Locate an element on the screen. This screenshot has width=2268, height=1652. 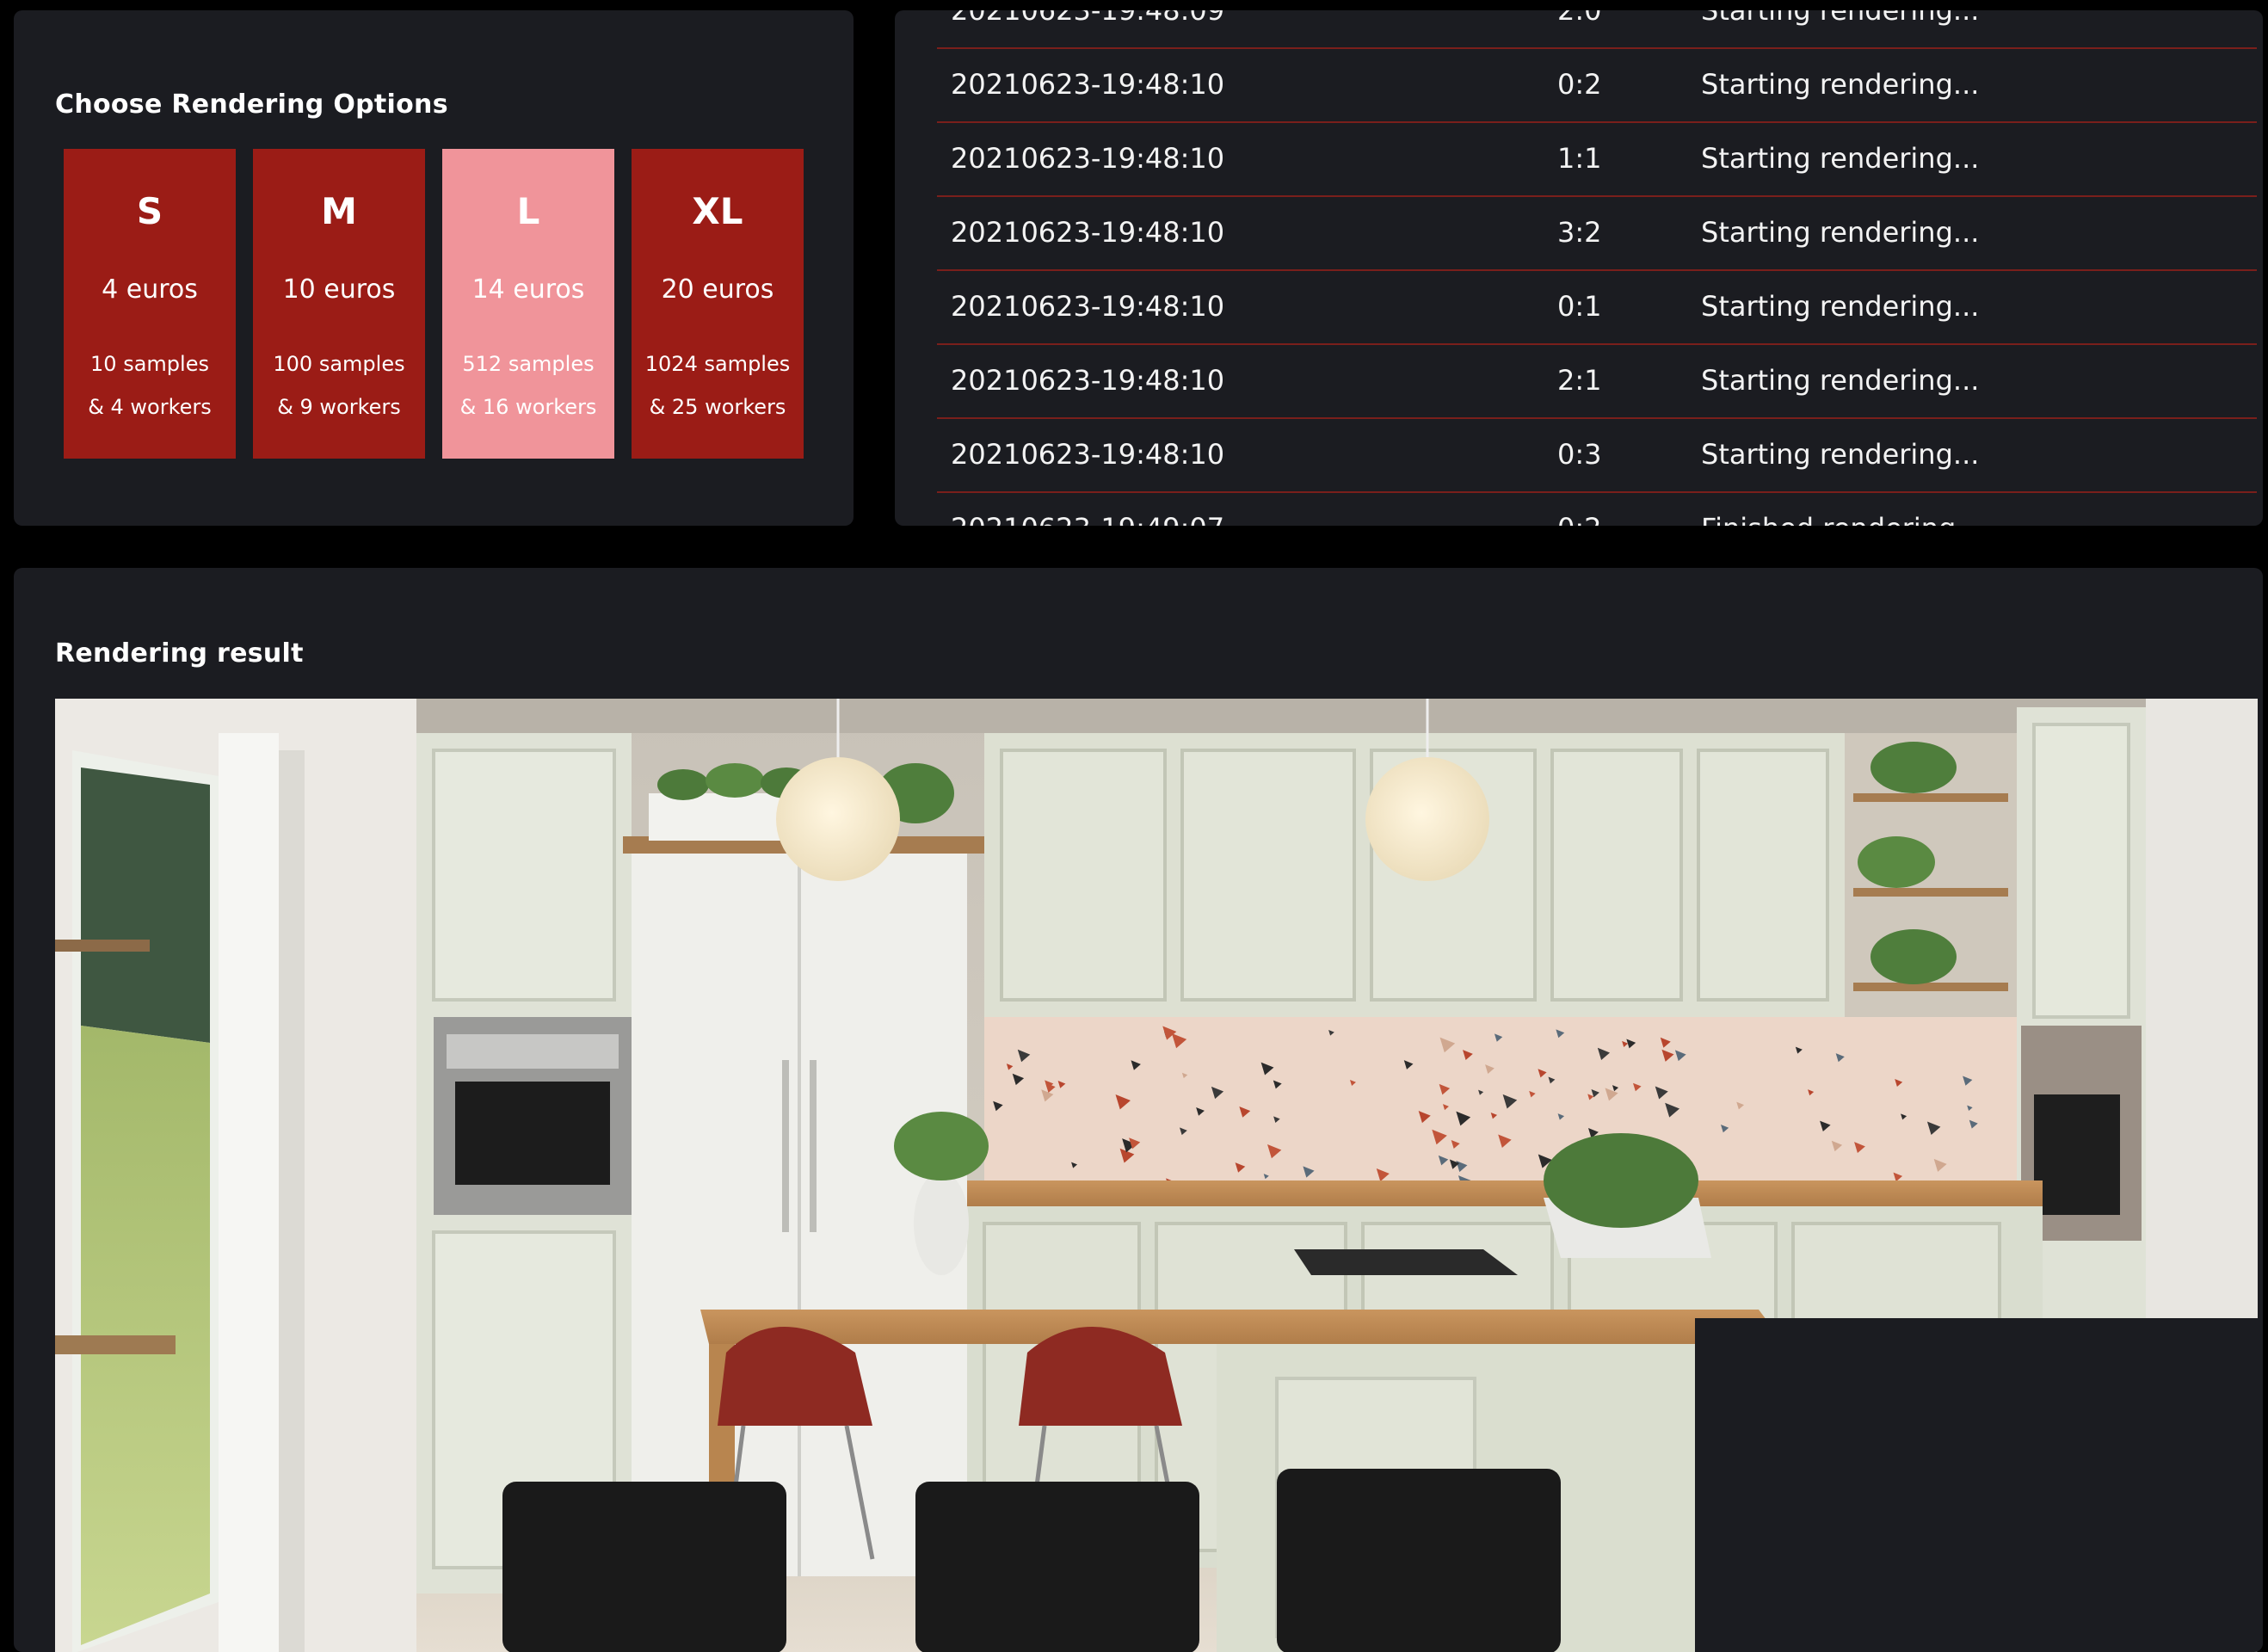
tier-price: 10 euros is located at coordinates (339, 289).